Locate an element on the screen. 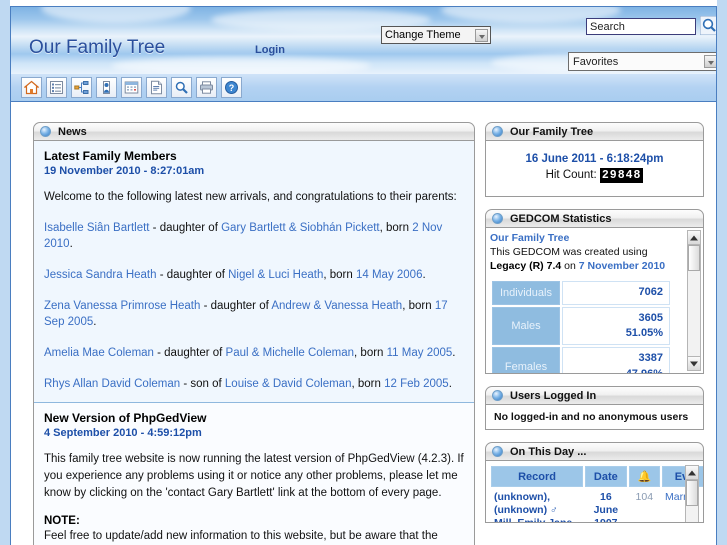  chevron-down-icon is located at coordinates (710, 61).